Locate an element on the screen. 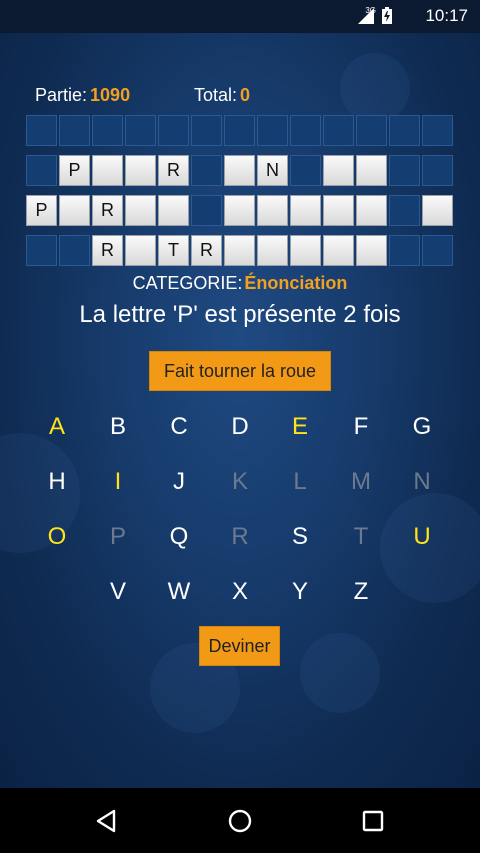 The width and height of the screenshot is (480, 853). letter-tile: T is located at coordinates (173, 250).